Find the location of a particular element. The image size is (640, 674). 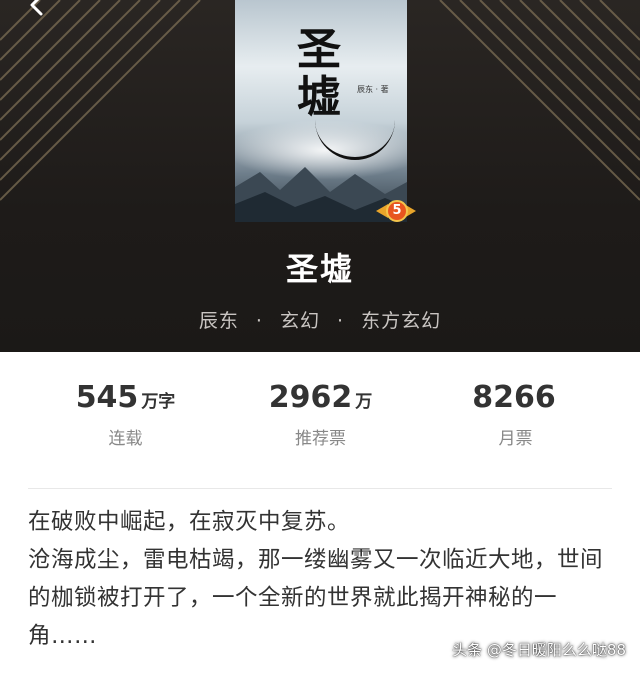

level-badge-number: 5 is located at coordinates (397, 211).